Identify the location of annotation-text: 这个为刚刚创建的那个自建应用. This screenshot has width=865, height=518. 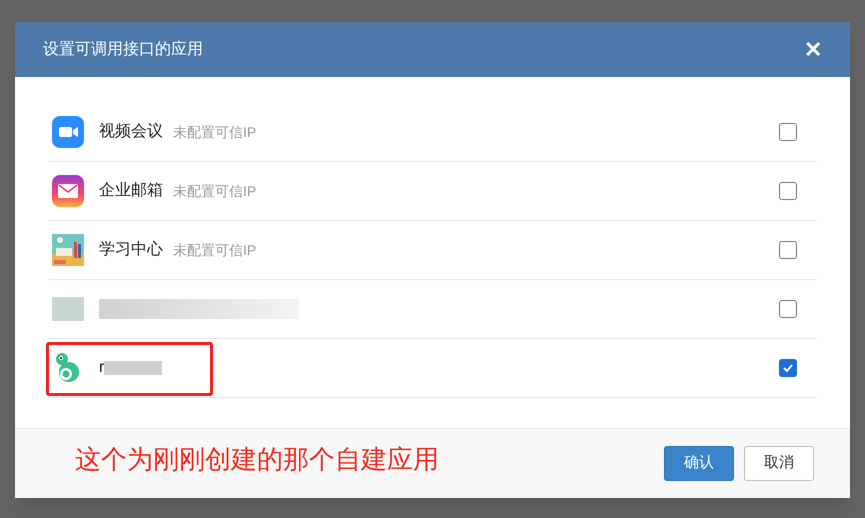
(257, 459).